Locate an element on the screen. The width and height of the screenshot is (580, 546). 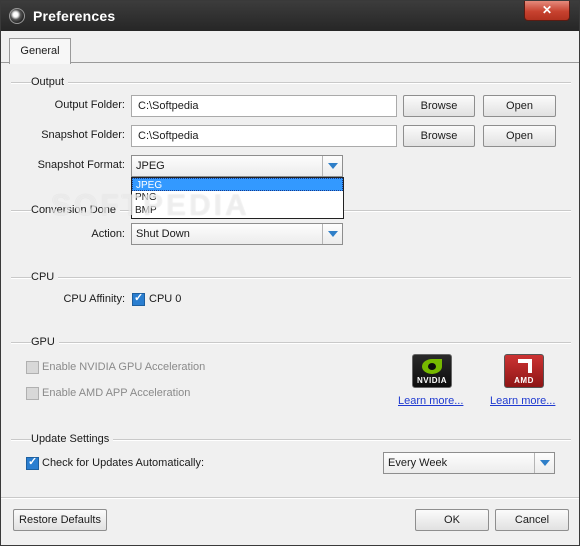
update-frequency-value: Every Week is located at coordinates (418, 463).